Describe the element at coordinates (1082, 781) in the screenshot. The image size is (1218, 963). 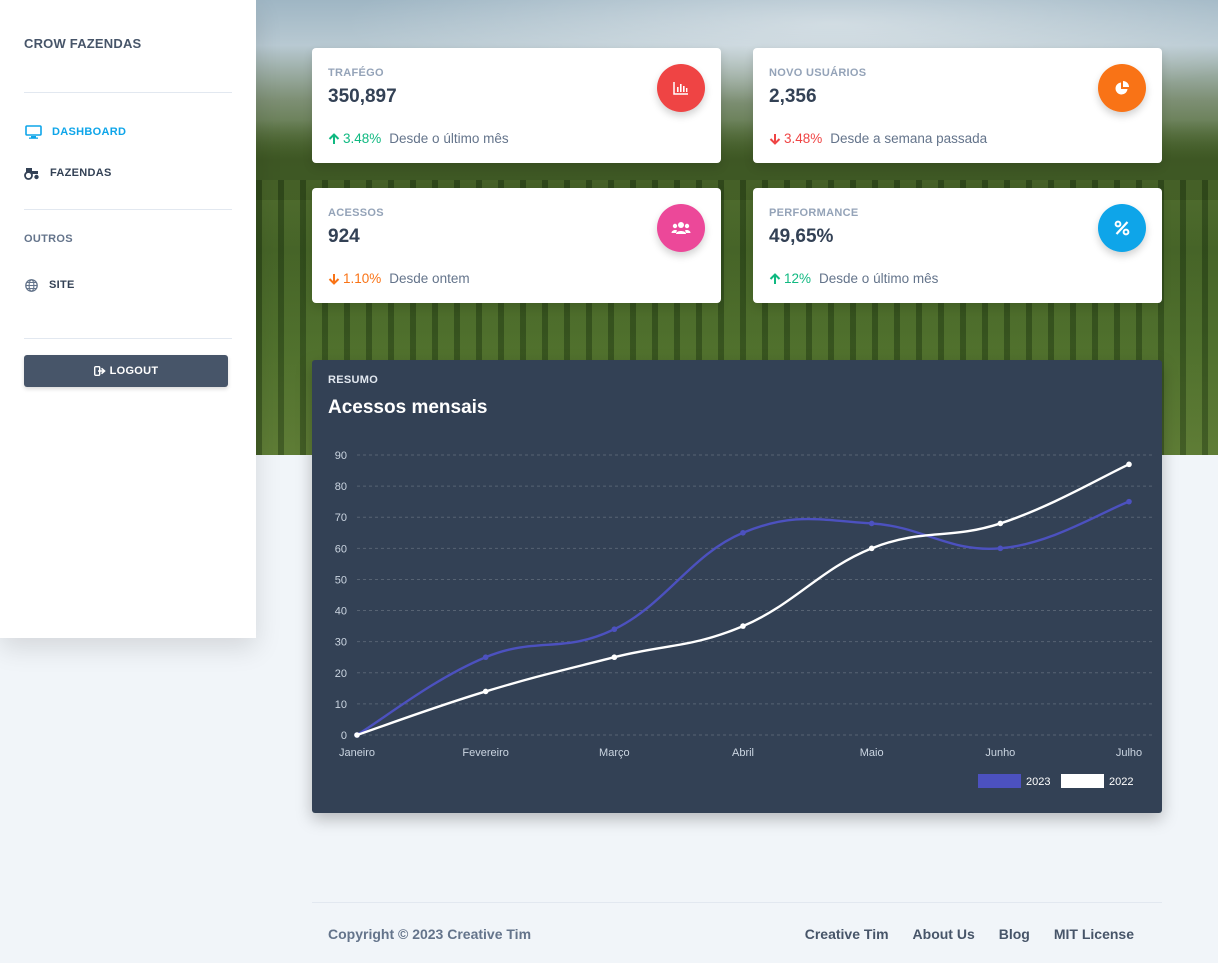
I see `legend-swatch-2022` at that location.